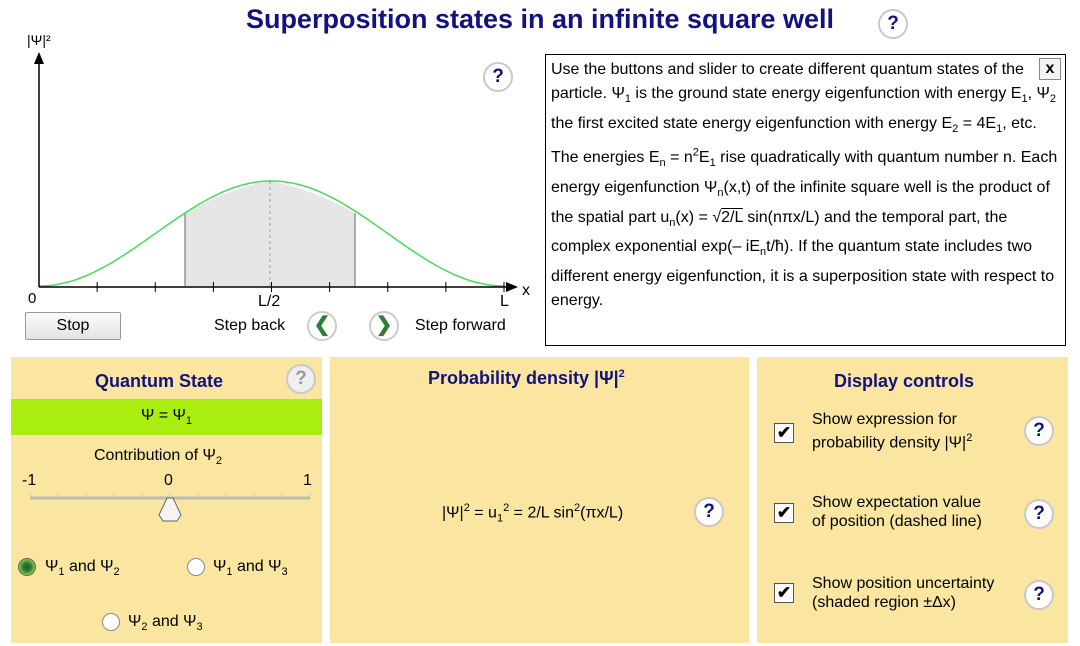  What do you see at coordinates (269, 301) in the screenshot?
I see `tick-label-half: L/2` at bounding box center [269, 301].